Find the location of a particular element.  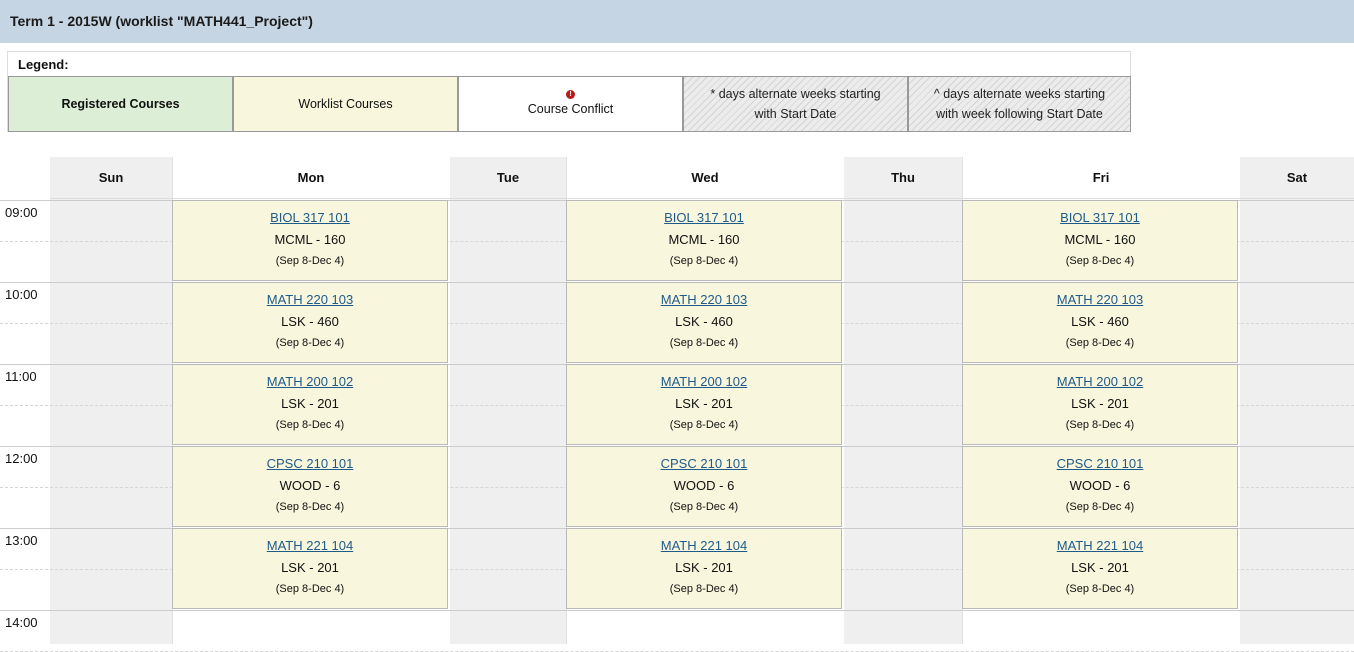

time-label: 10:00 is located at coordinates (21, 294).